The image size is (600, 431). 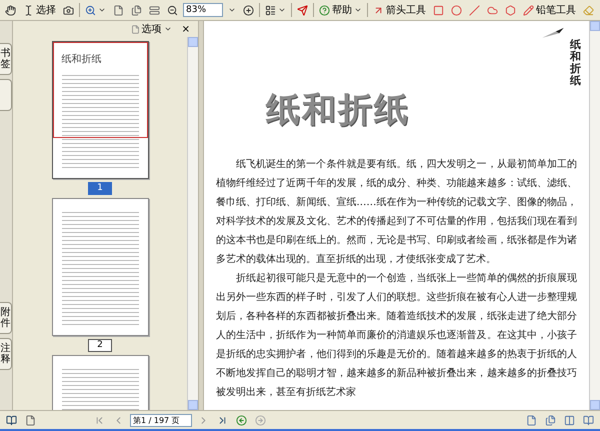 I want to click on columns-icon, so click(x=569, y=420).